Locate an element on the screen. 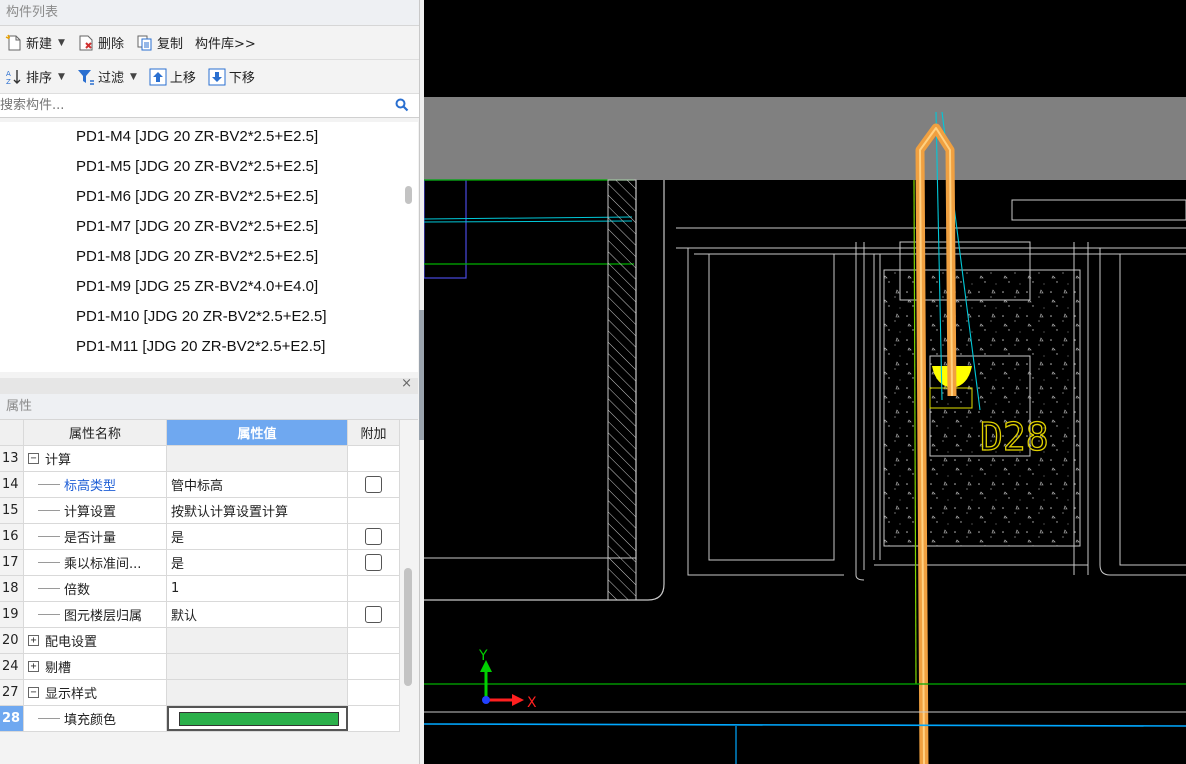  search-icon is located at coordinates (402, 107).